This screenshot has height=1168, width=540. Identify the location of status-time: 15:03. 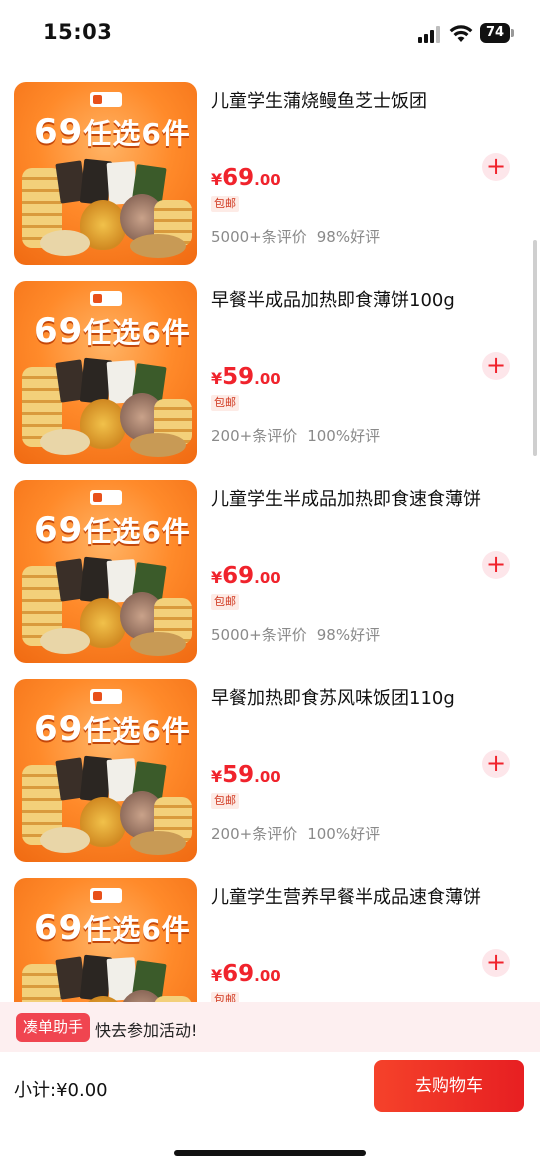
(78, 32).